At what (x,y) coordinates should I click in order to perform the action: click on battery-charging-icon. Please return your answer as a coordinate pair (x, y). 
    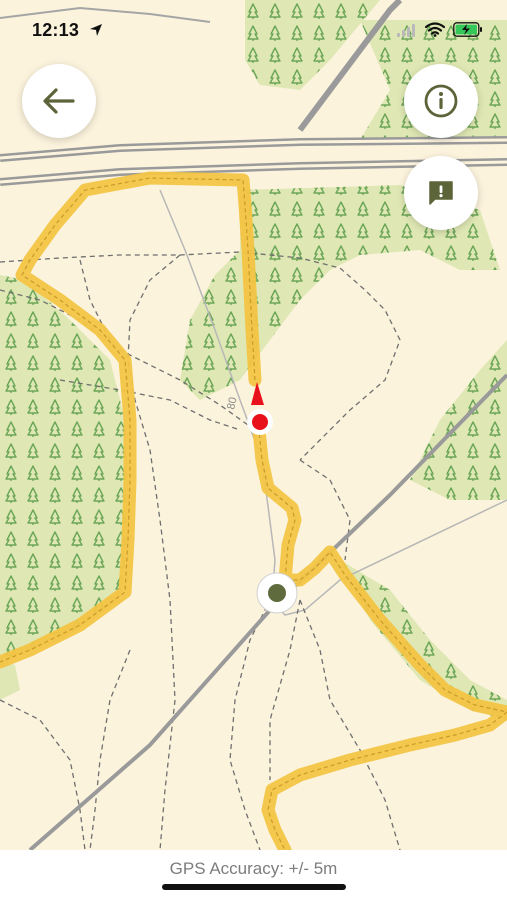
    Looking at the image, I should click on (467, 29).